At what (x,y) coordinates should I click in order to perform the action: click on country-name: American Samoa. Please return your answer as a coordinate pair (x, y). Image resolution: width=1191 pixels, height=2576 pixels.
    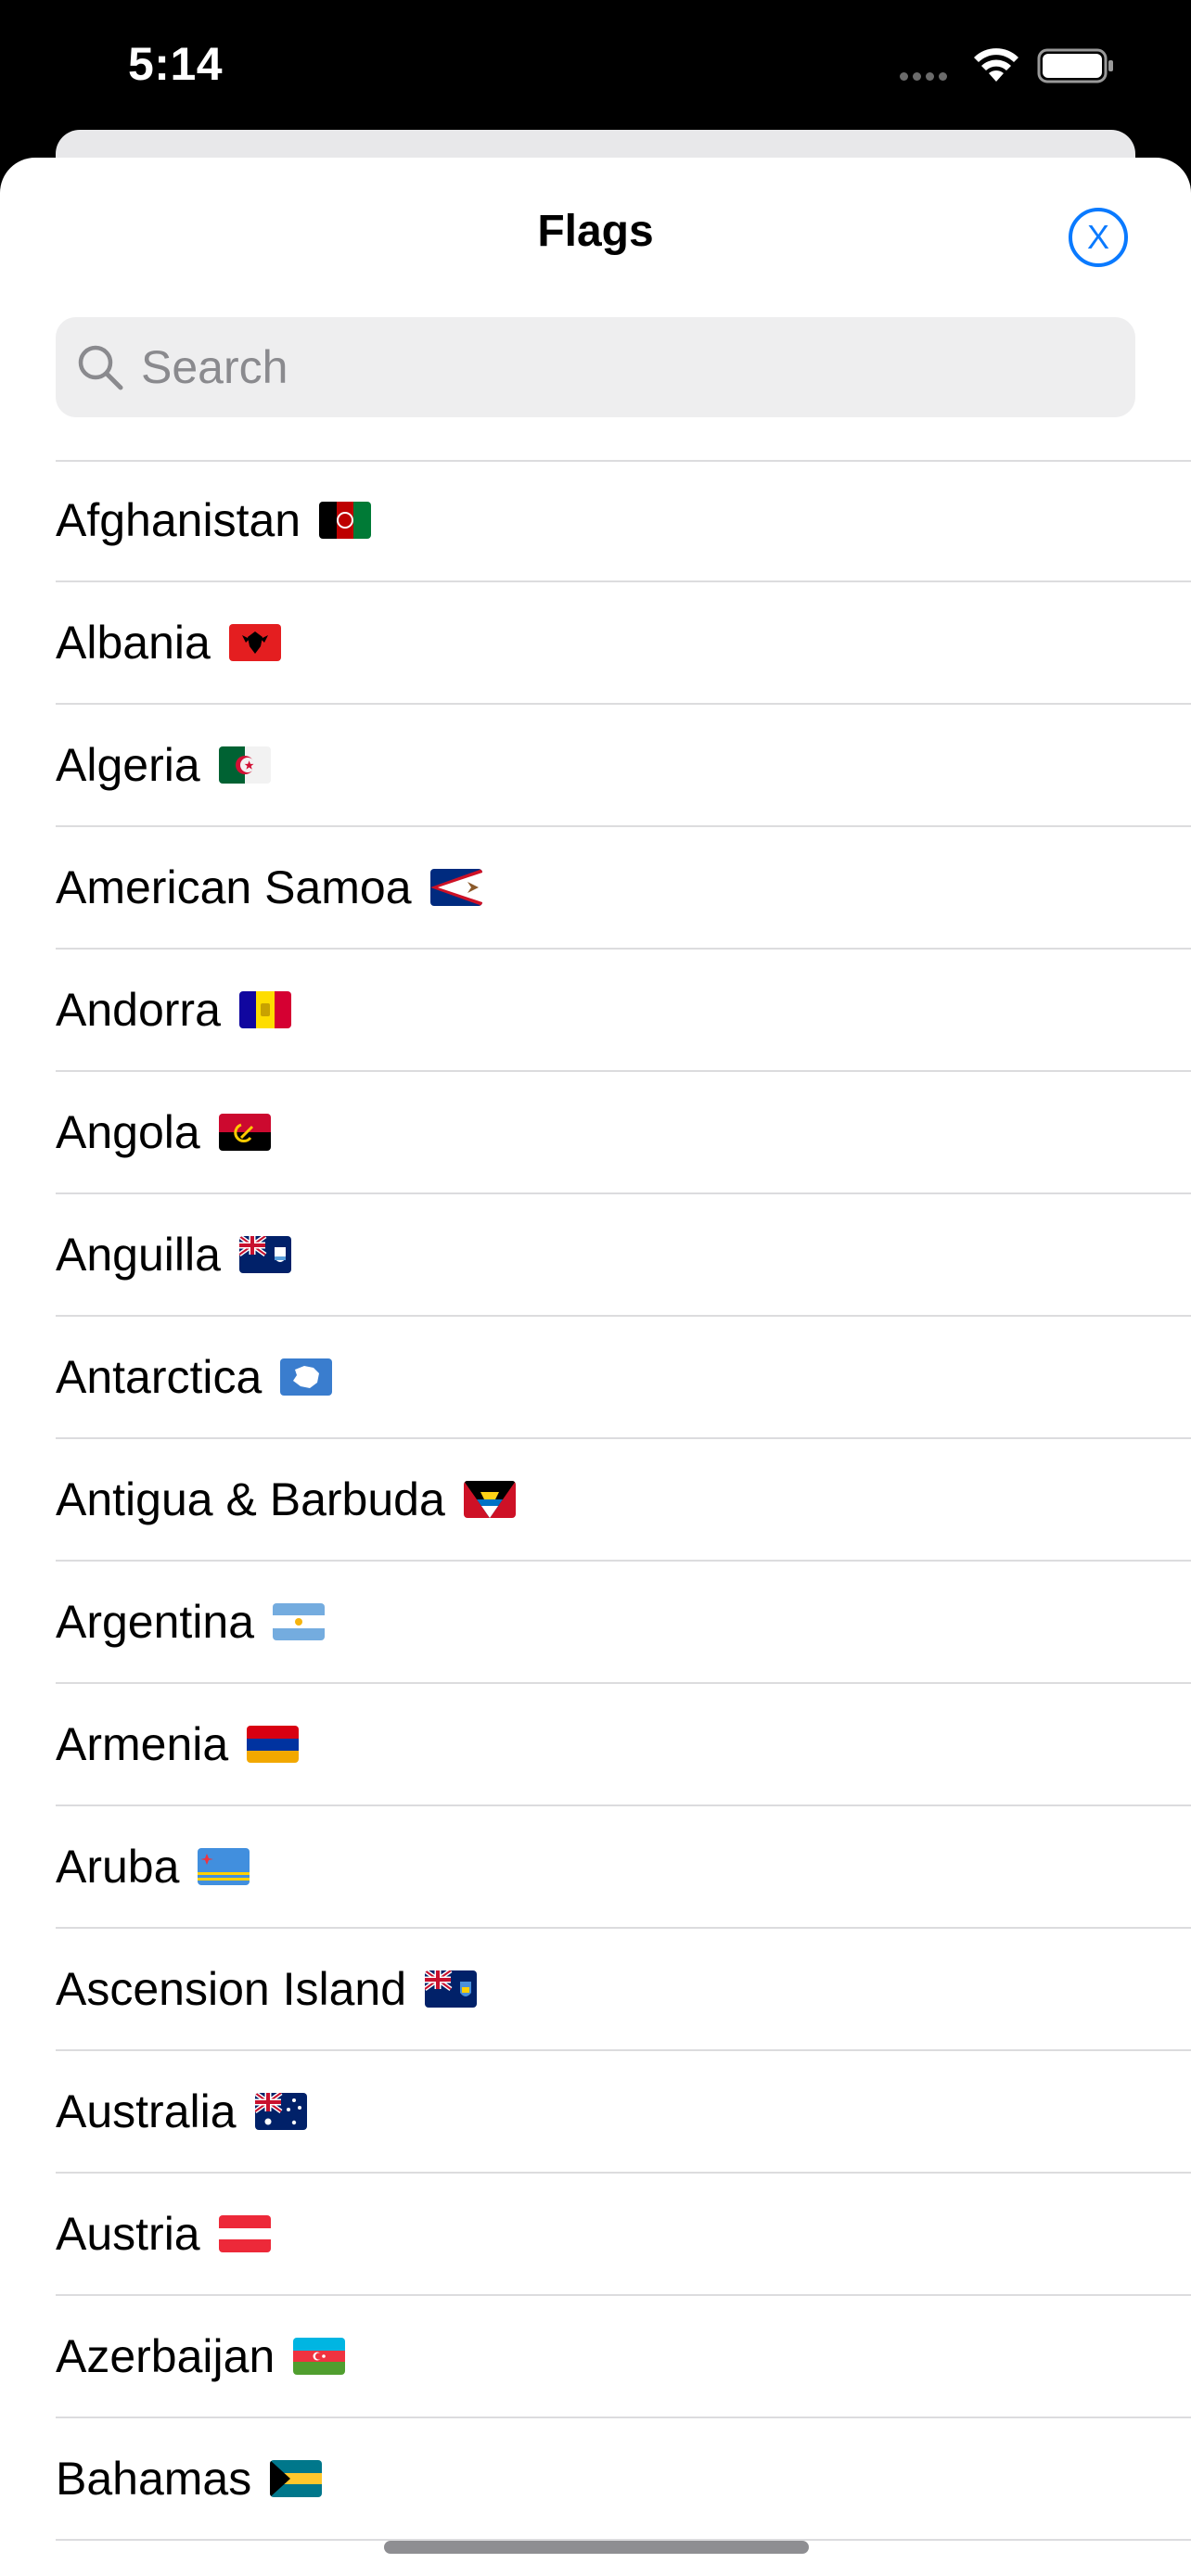
    Looking at the image, I should click on (234, 887).